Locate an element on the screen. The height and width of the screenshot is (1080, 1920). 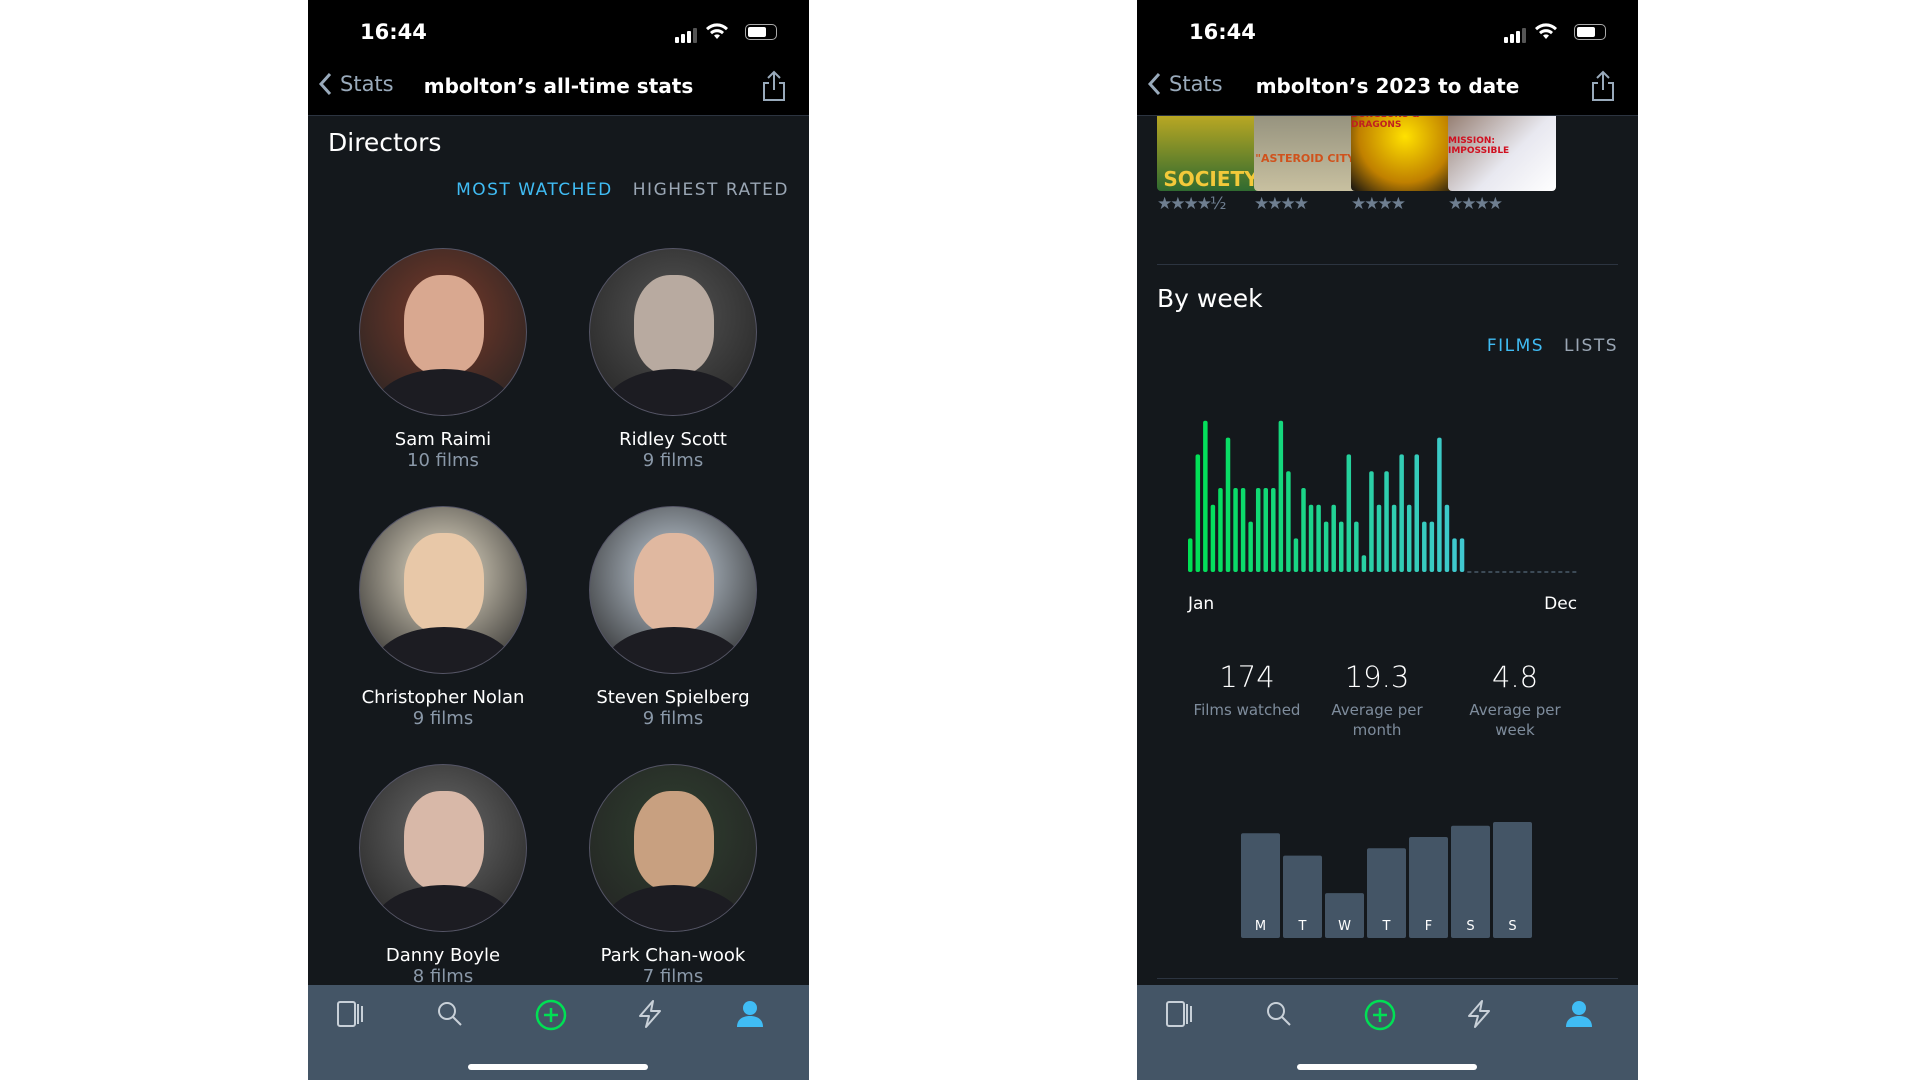
director-film-count: 10 films is located at coordinates (443, 460).